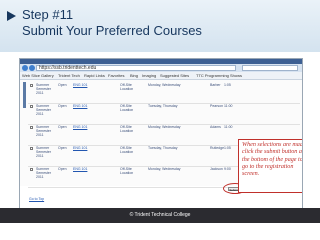 The image size is (320, 240). Describe the element at coordinates (116, 75) in the screenshot. I see `favorite-favorites: Favorites` at that location.